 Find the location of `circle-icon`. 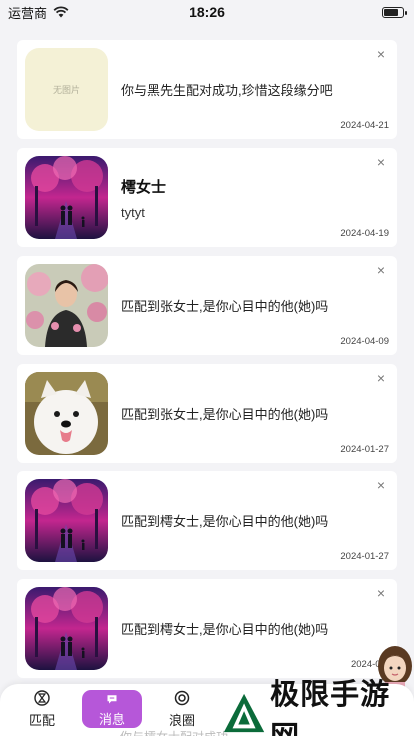

circle-icon is located at coordinates (182, 698).